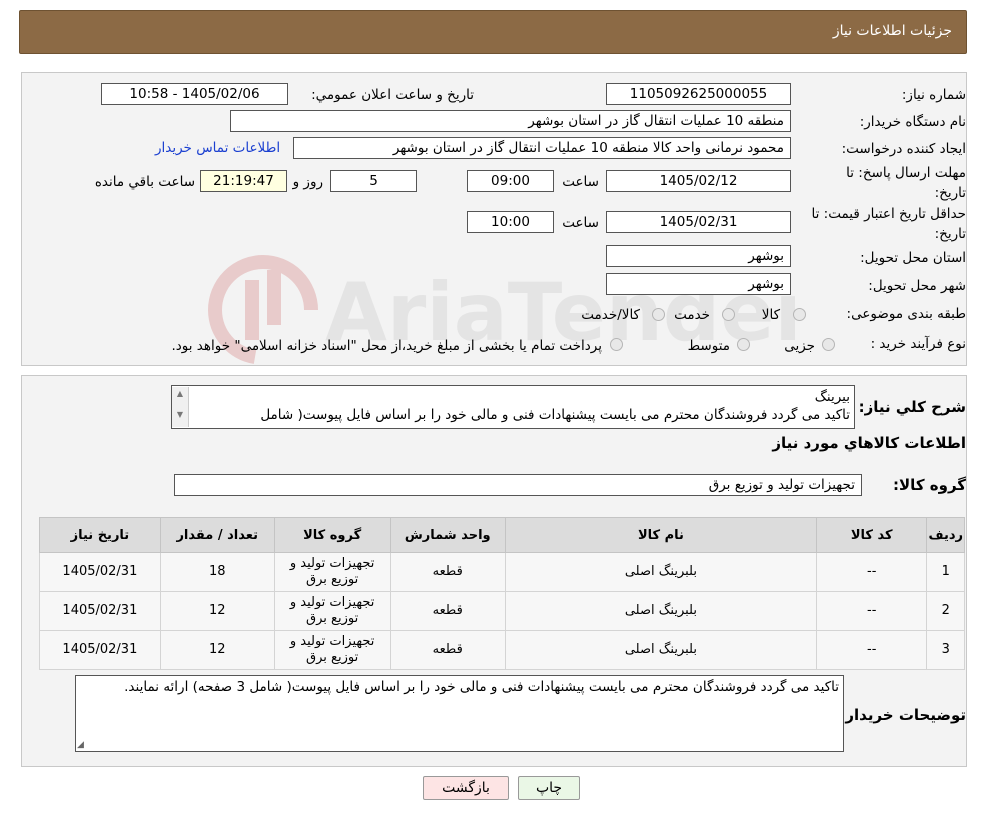  Describe the element at coordinates (692, 315) in the screenshot. I see `category-option-service: خدمت` at that location.